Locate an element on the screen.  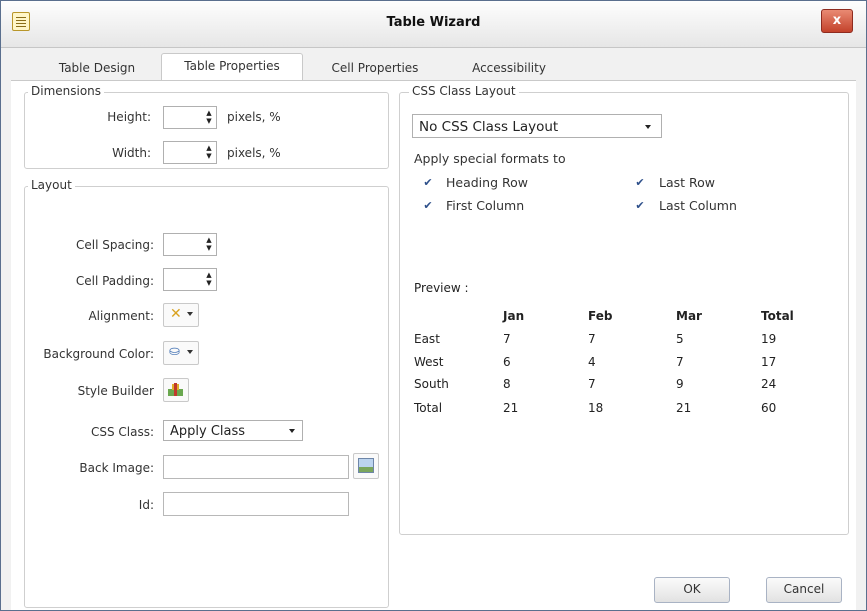
last-column-checkbox: ✔ is located at coordinates (640, 206).